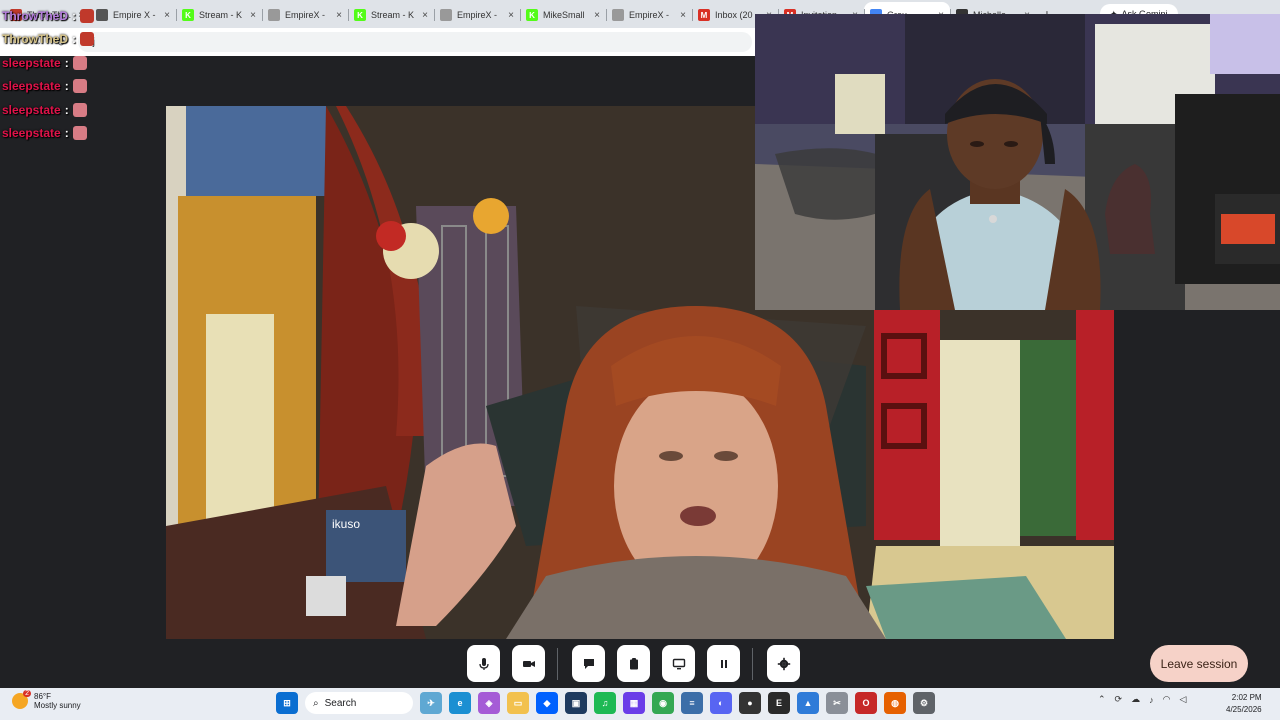 The width and height of the screenshot is (1280, 720). I want to click on edge-icon: e, so click(460, 703).